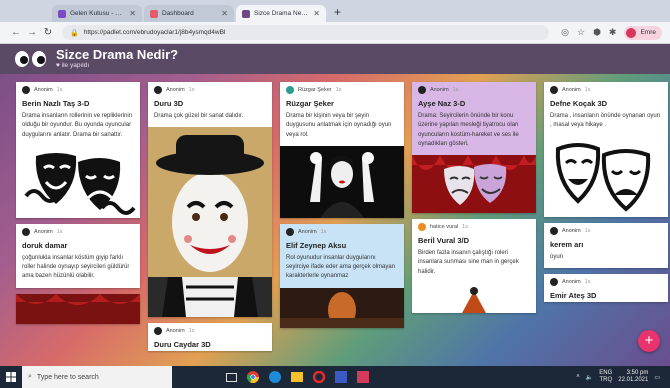 This screenshot has height=388, width=670. I want to click on post-title: Duru 3D, so click(169, 103).